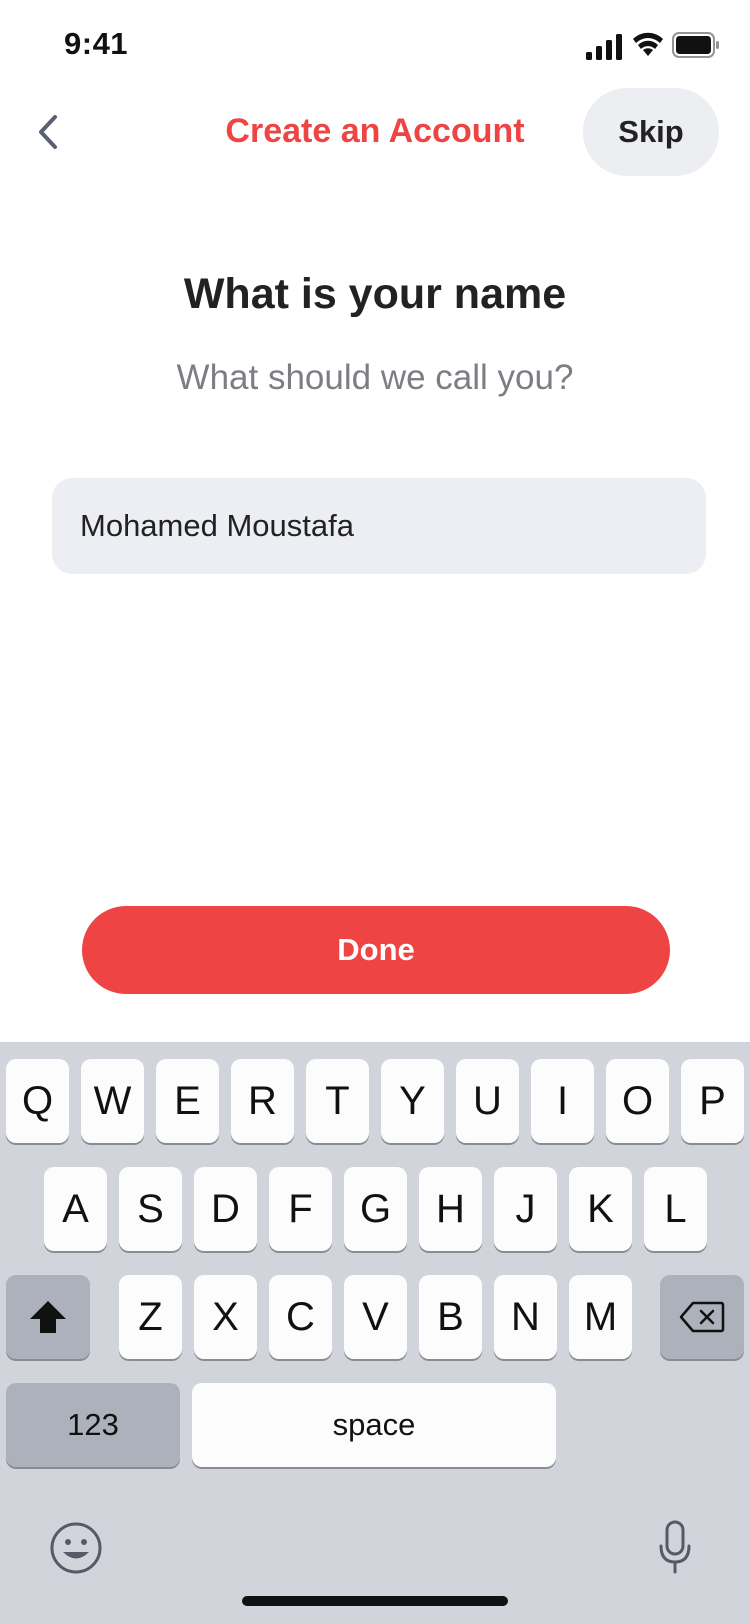  Describe the element at coordinates (604, 47) in the screenshot. I see `cellular-signal-icon` at that location.